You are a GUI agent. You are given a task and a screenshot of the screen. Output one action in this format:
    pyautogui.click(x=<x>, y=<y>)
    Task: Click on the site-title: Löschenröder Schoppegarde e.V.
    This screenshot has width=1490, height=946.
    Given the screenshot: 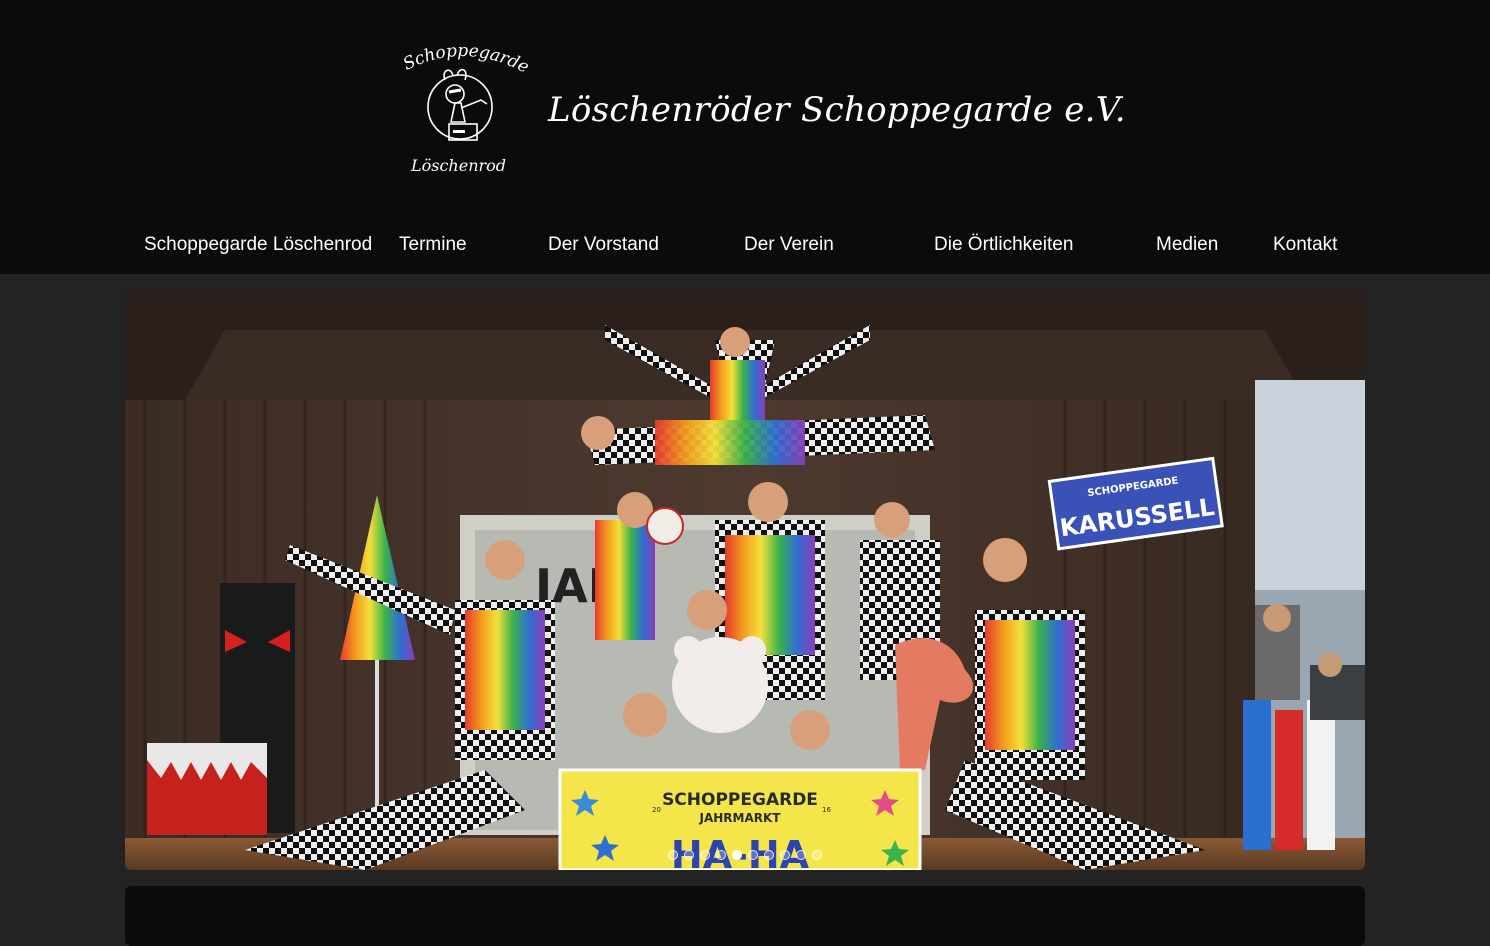 What is the action you would take?
    pyautogui.click(x=837, y=110)
    